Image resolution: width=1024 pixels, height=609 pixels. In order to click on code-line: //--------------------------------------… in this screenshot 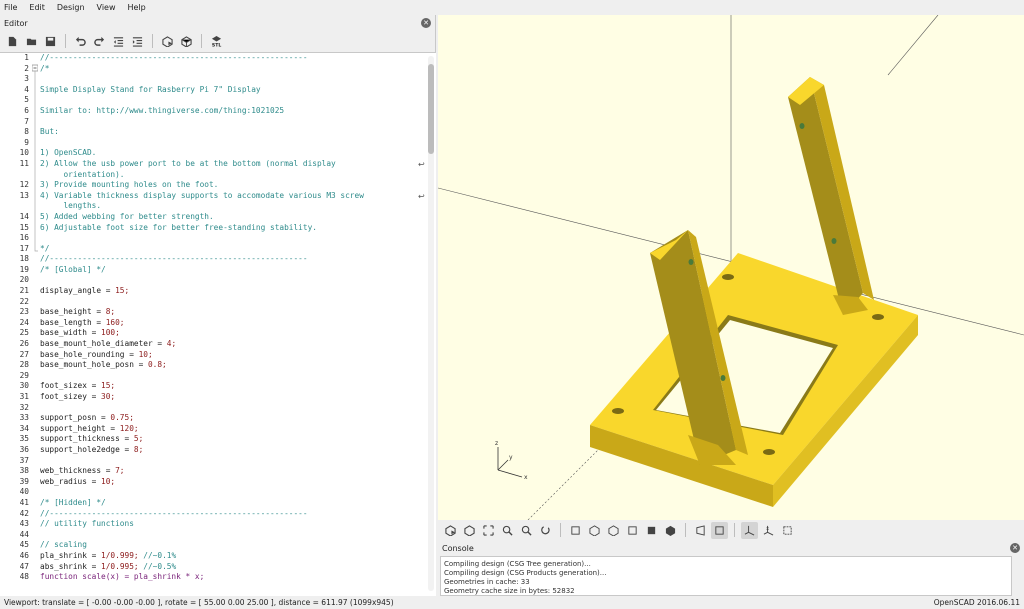, I will do `click(174, 513)`.